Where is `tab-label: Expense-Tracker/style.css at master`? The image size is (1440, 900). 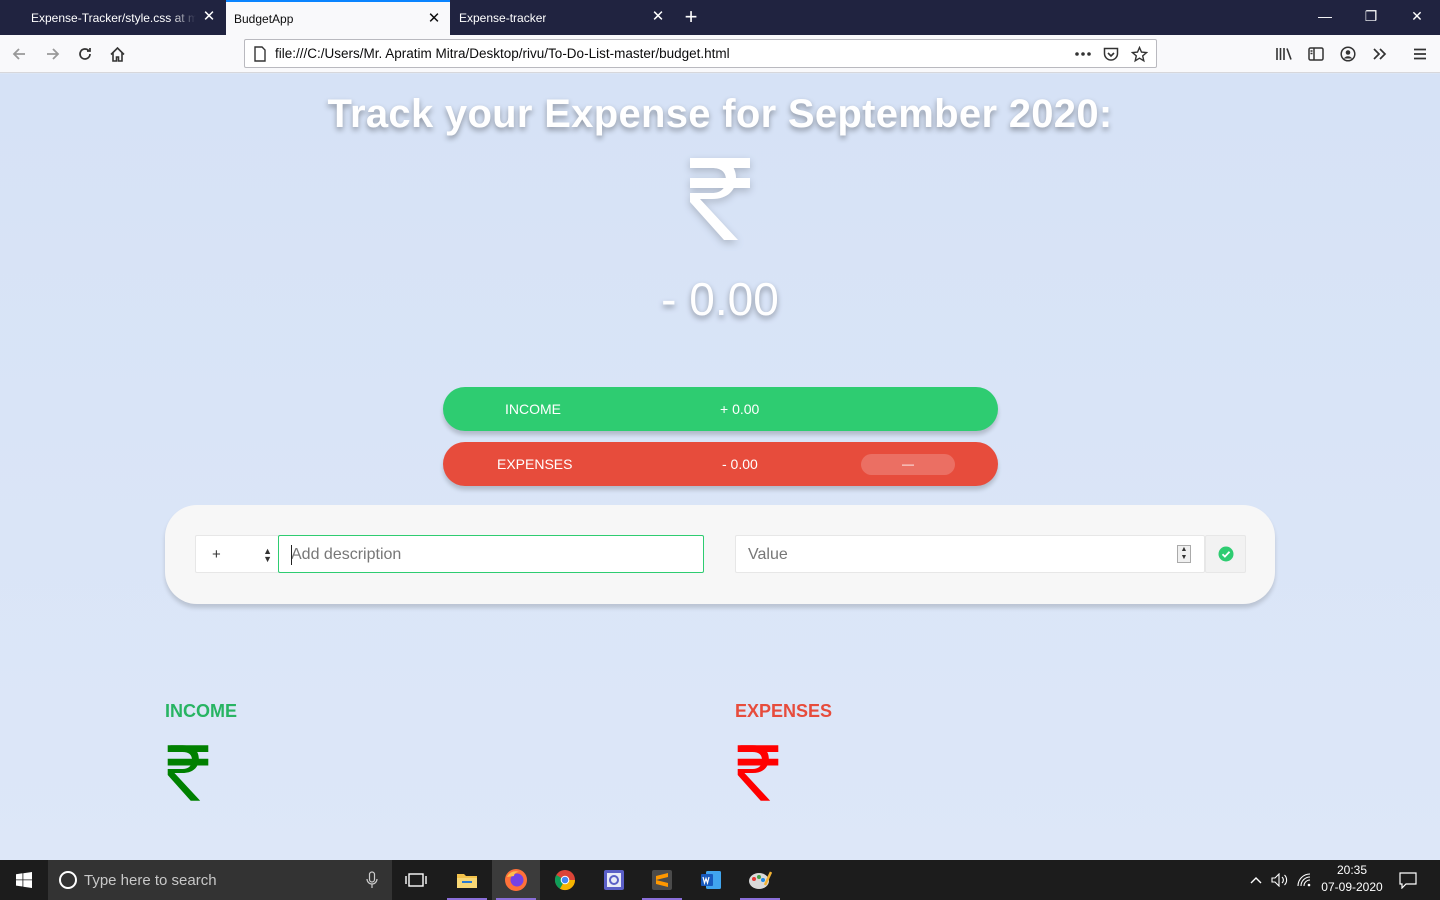
tab-label: Expense-Tracker/style.css at master is located at coordinates (113, 17).